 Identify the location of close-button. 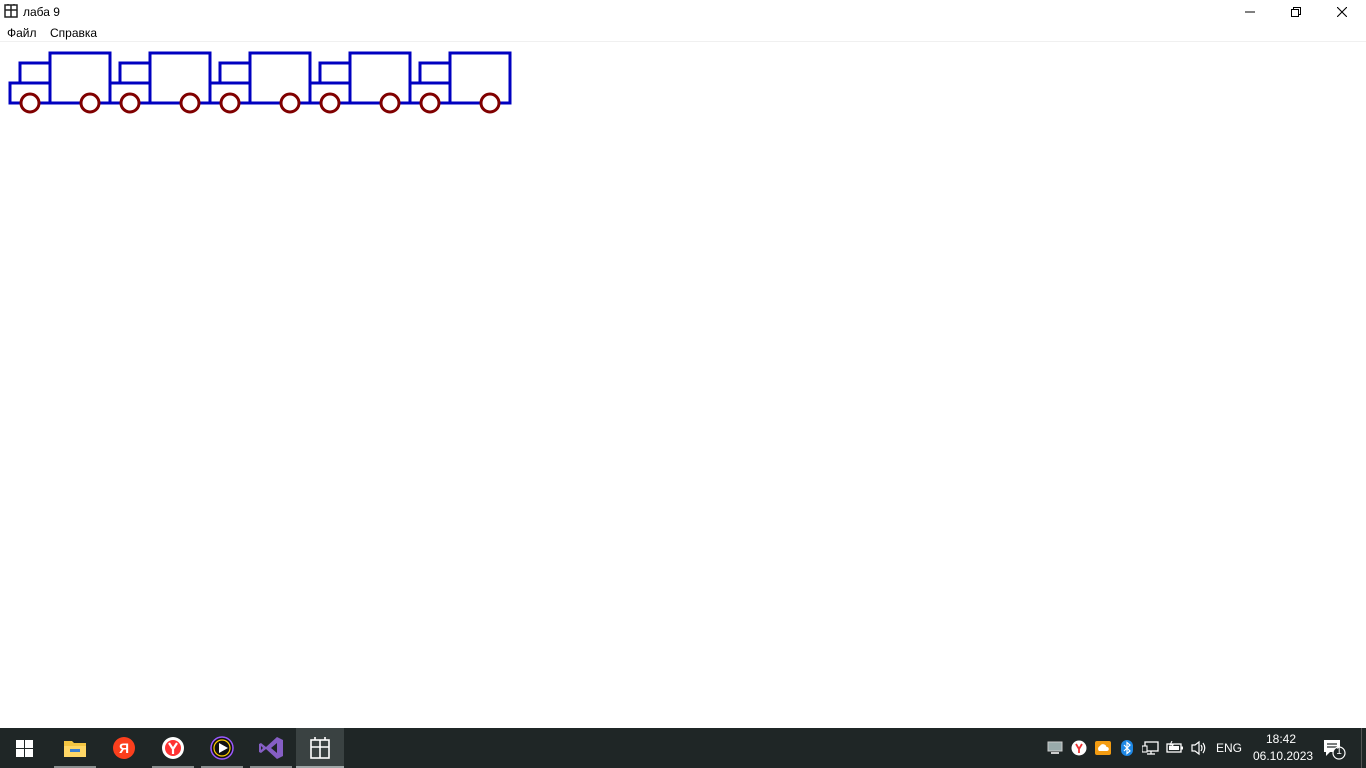
(1342, 12).